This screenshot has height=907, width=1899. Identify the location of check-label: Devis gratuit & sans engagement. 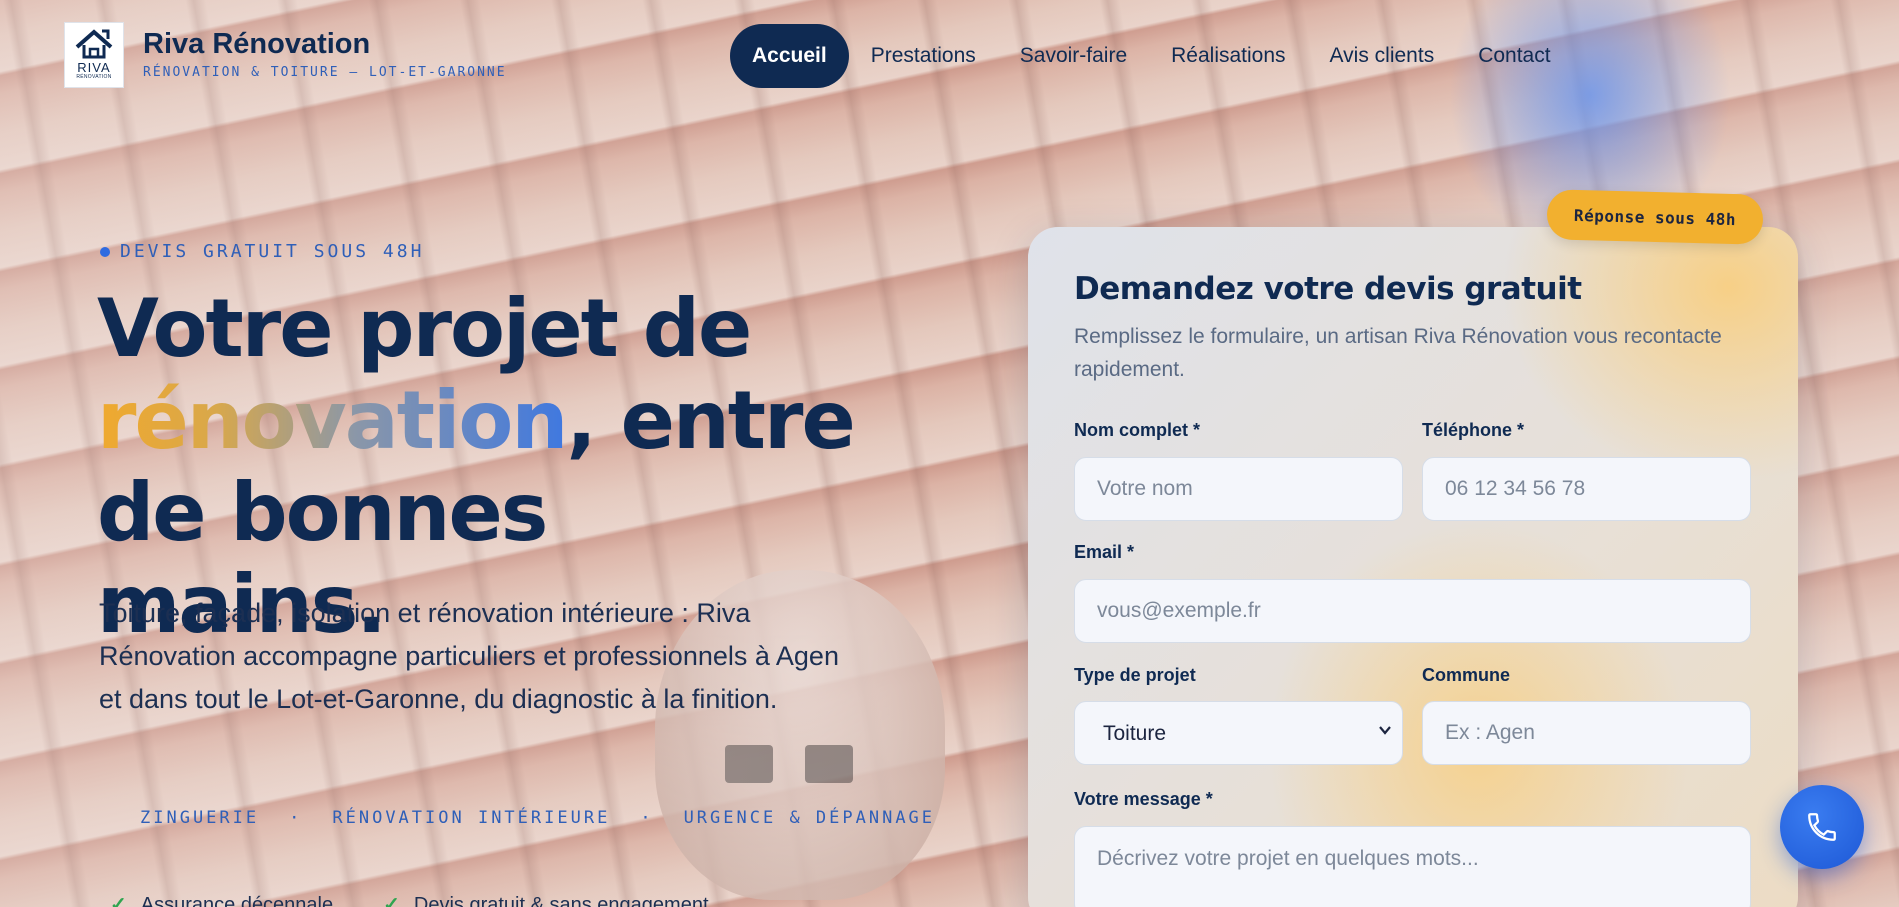
(561, 900).